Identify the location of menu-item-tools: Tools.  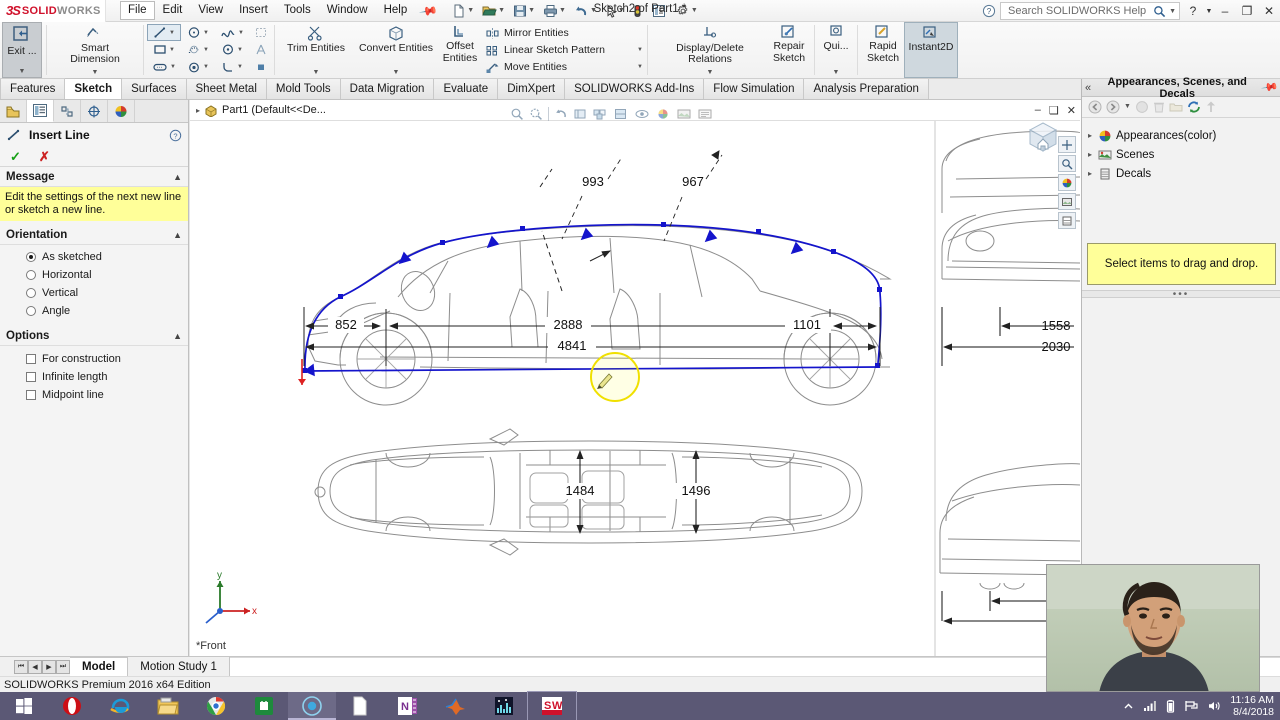
(297, 10).